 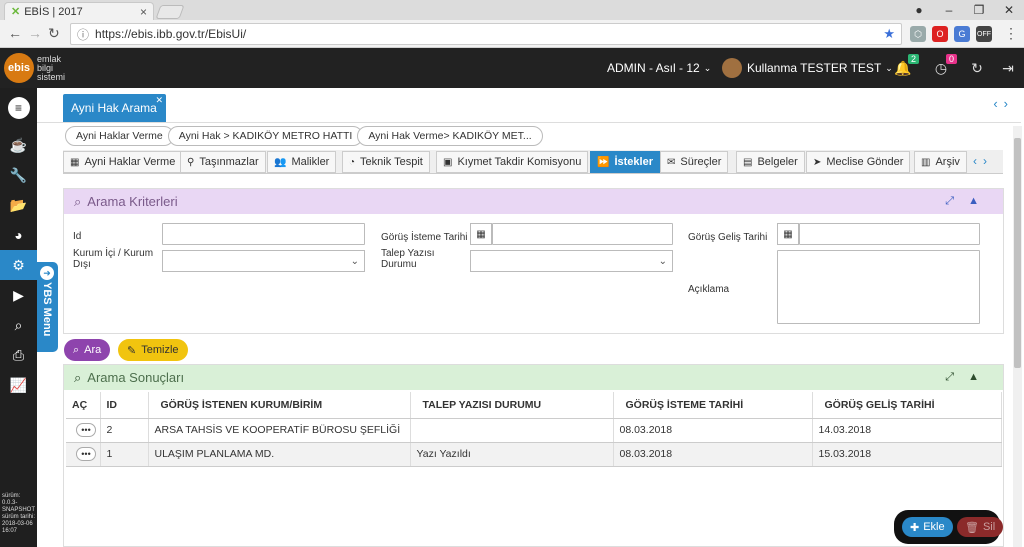 I want to click on add-button: ✚ Ekle, so click(x=927, y=527).